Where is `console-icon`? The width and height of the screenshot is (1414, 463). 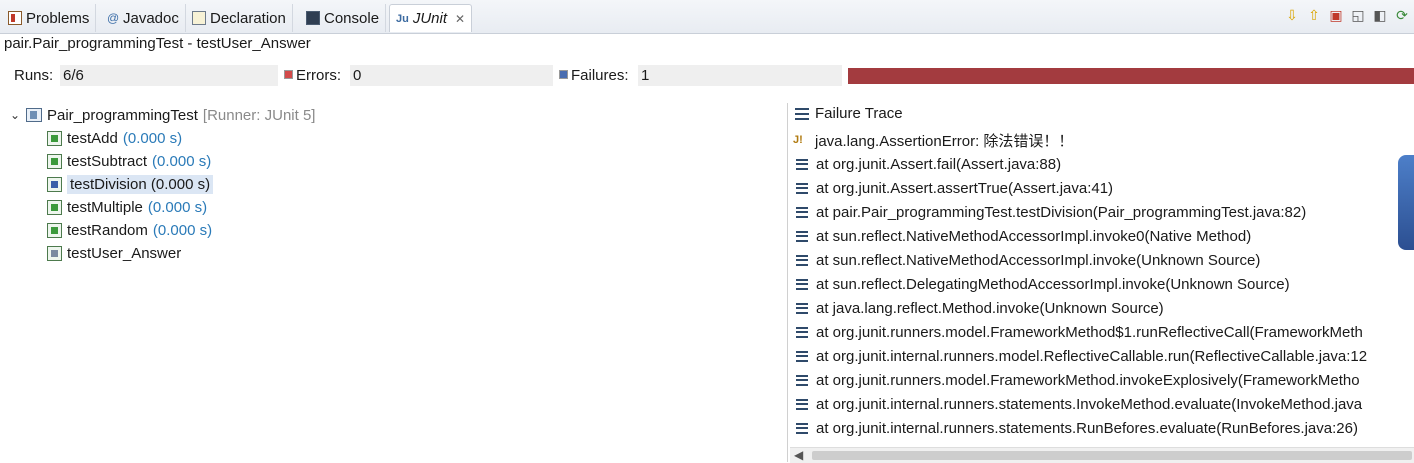 console-icon is located at coordinates (313, 18).